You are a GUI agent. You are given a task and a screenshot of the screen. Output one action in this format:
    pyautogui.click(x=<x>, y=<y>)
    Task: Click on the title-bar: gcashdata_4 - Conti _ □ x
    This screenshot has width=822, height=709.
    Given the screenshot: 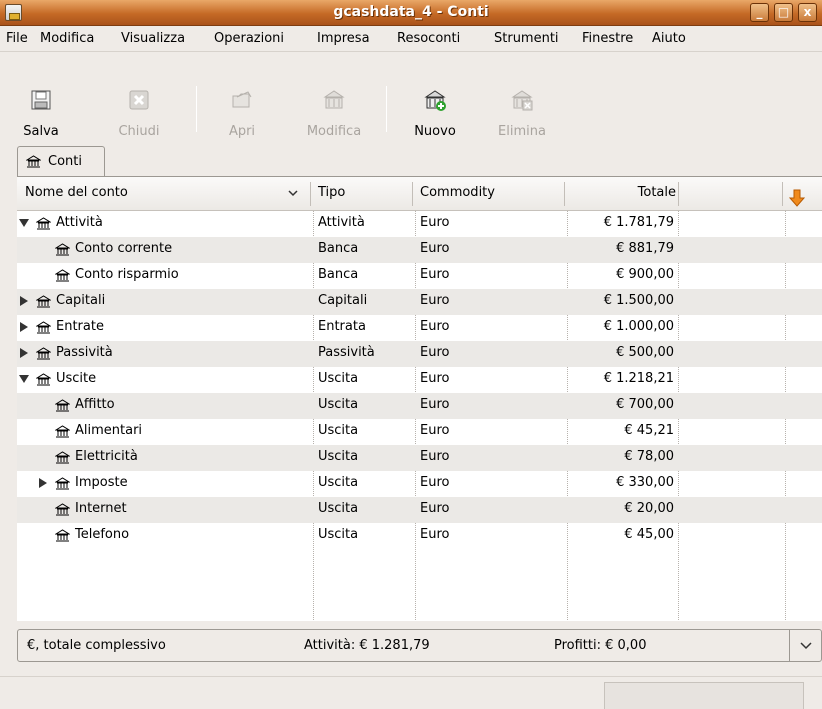 What is the action you would take?
    pyautogui.click(x=411, y=13)
    